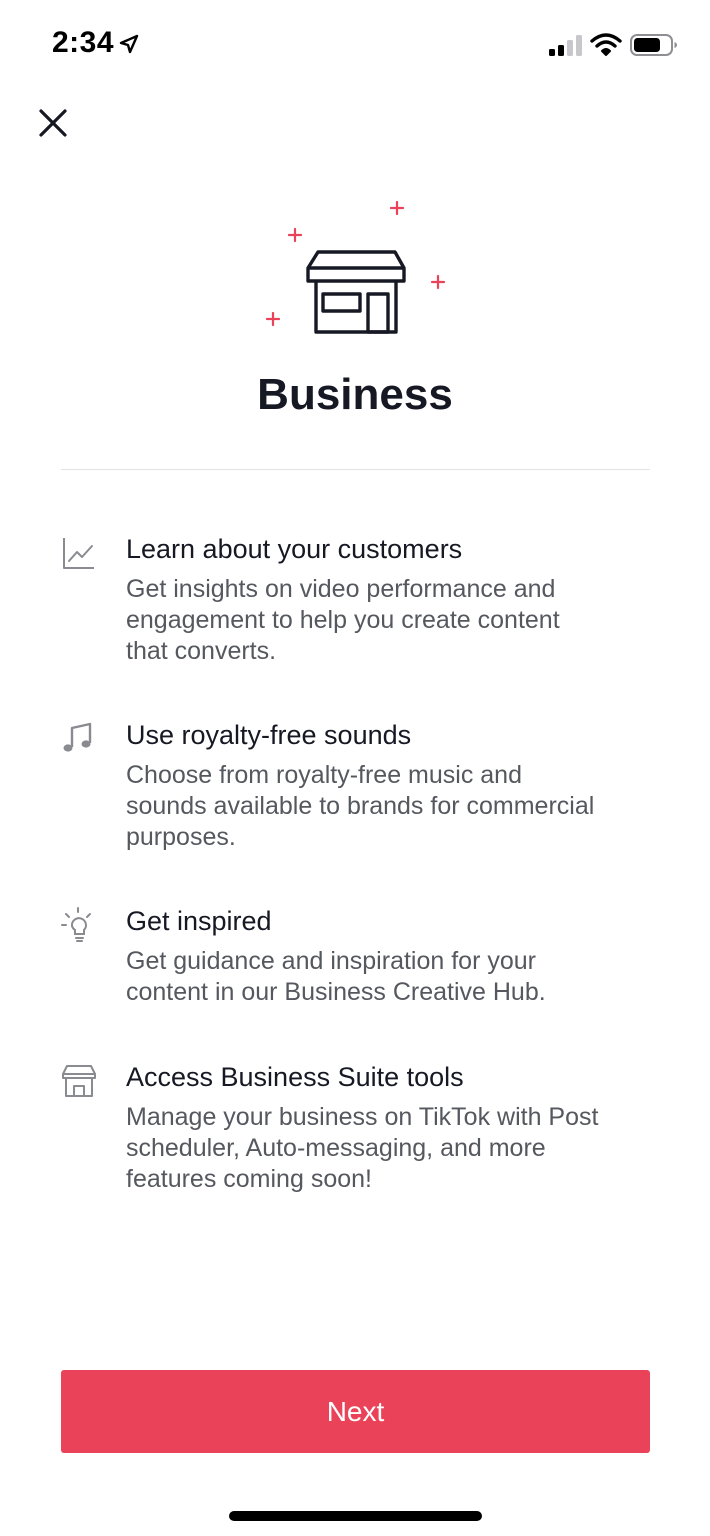  Describe the element at coordinates (653, 45) in the screenshot. I see `battery-icon` at that location.